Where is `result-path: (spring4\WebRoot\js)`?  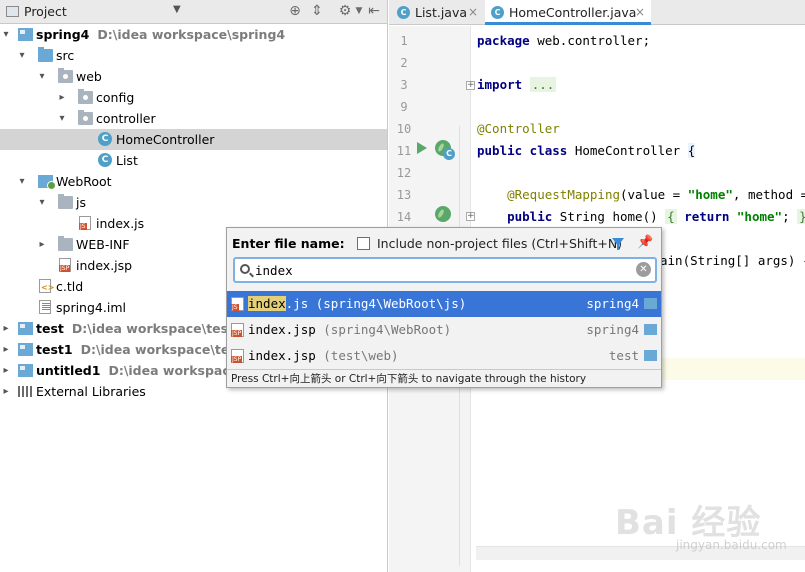
result-path: (spring4\WebRoot\js) is located at coordinates (387, 303).